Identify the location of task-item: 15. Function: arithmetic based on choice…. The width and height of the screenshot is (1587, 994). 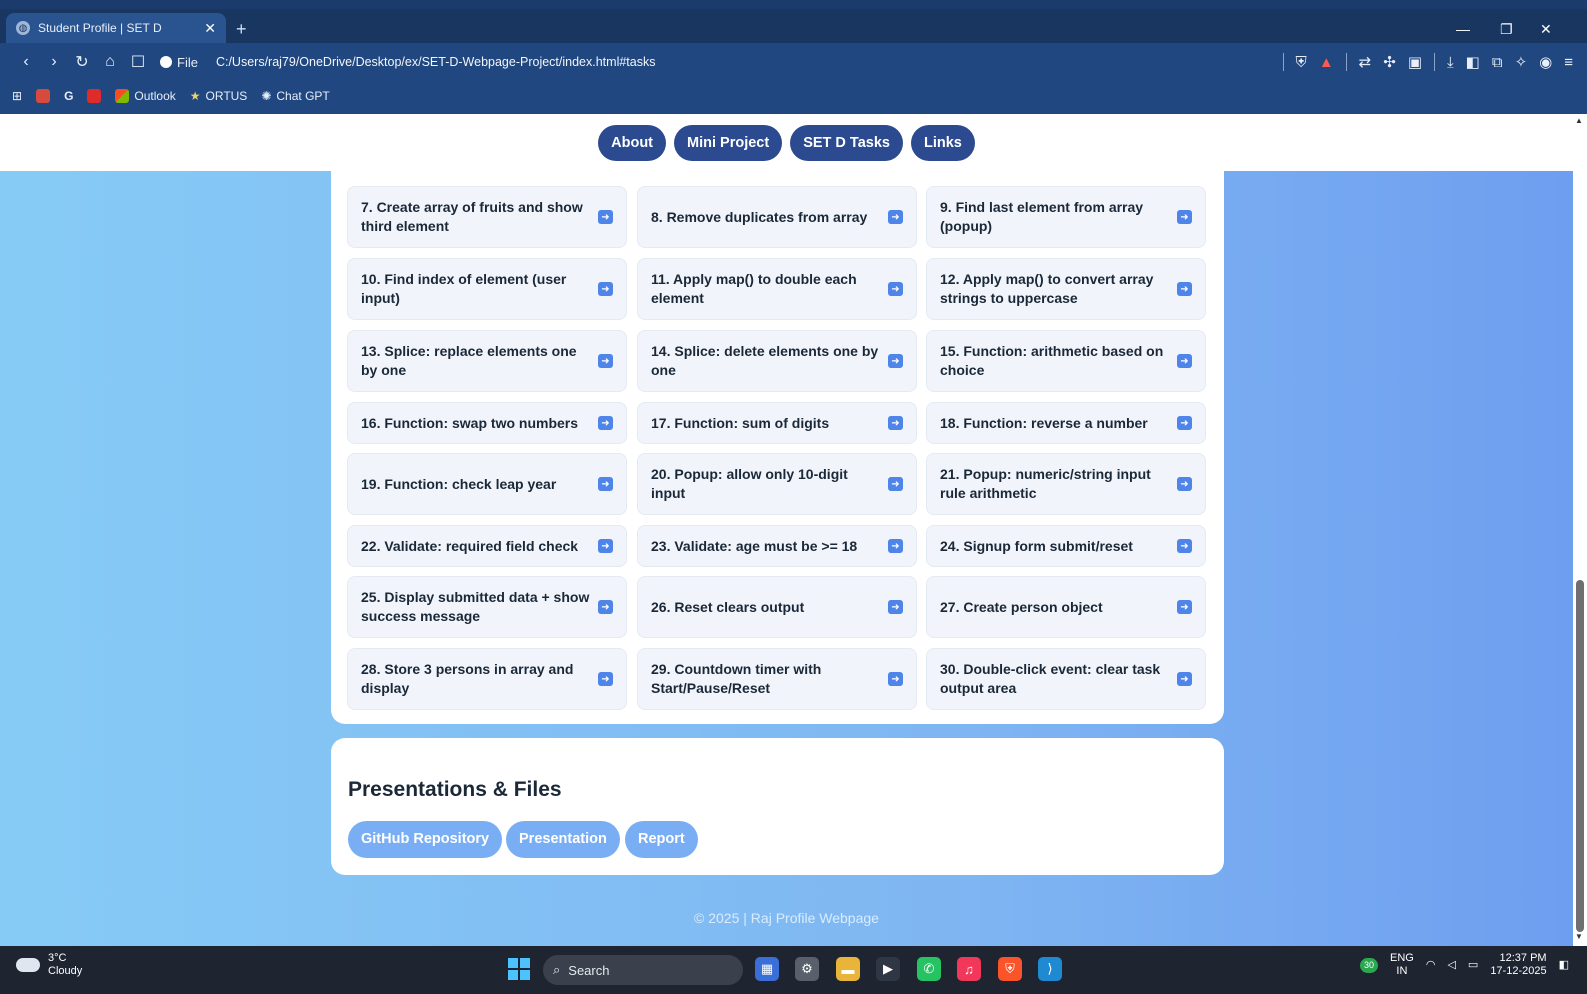
(1066, 361).